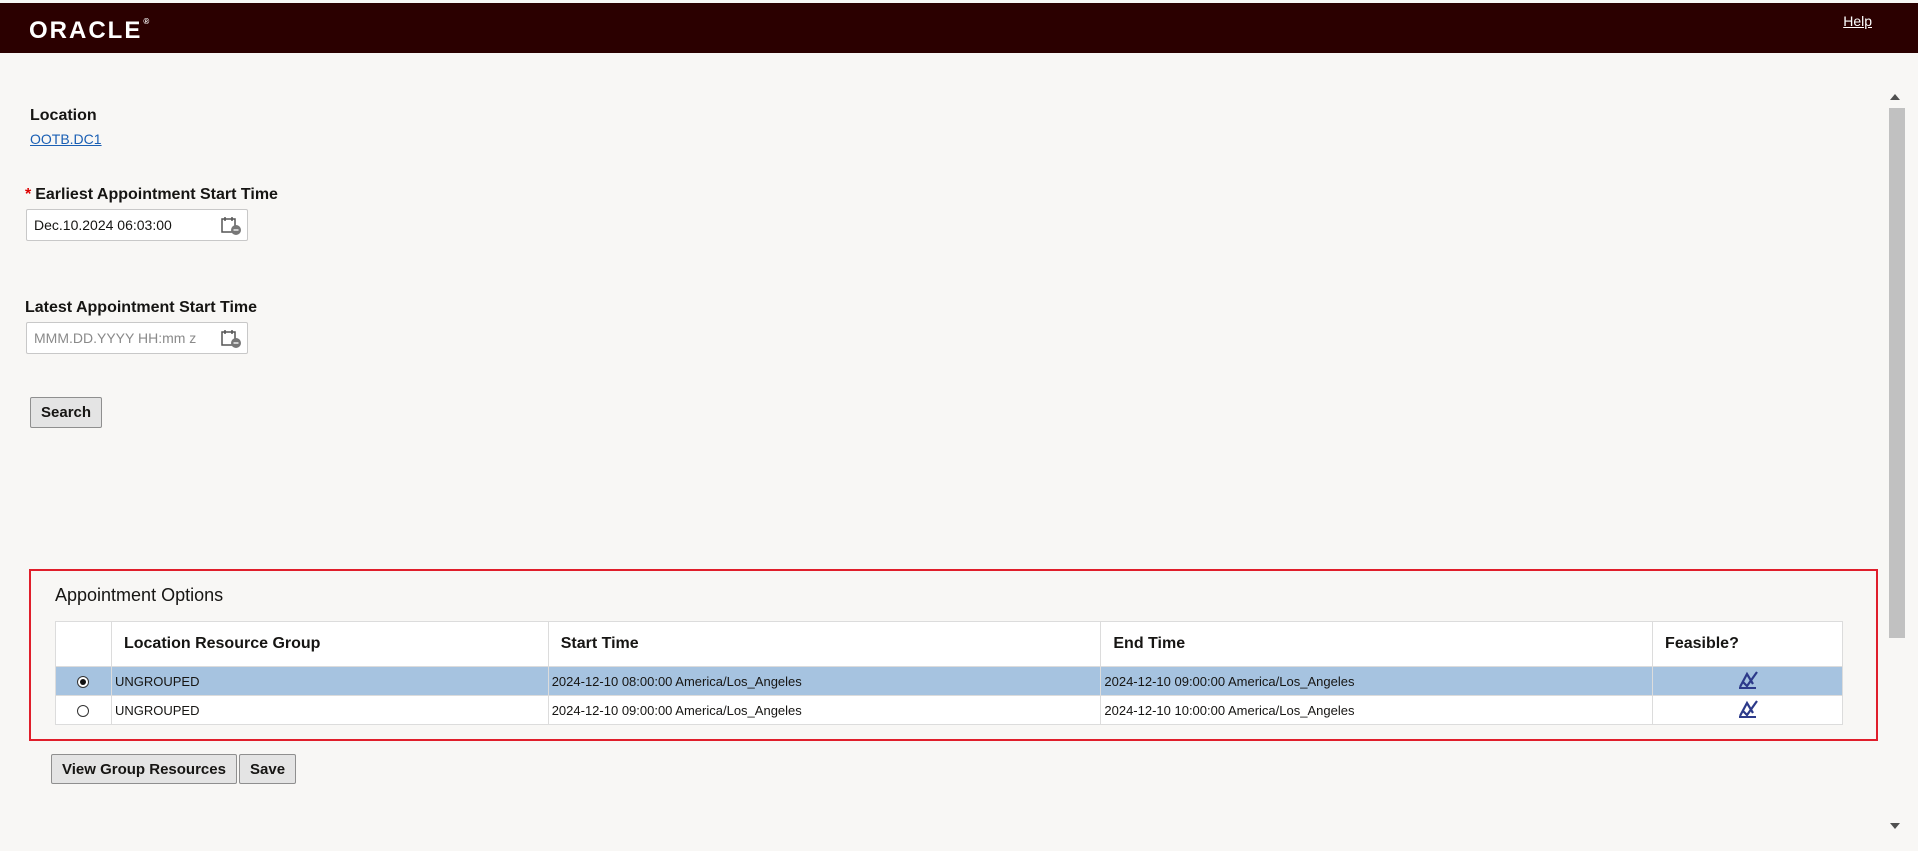 The image size is (1918, 851). What do you see at coordinates (63, 115) in the screenshot?
I see `location-label: Location` at bounding box center [63, 115].